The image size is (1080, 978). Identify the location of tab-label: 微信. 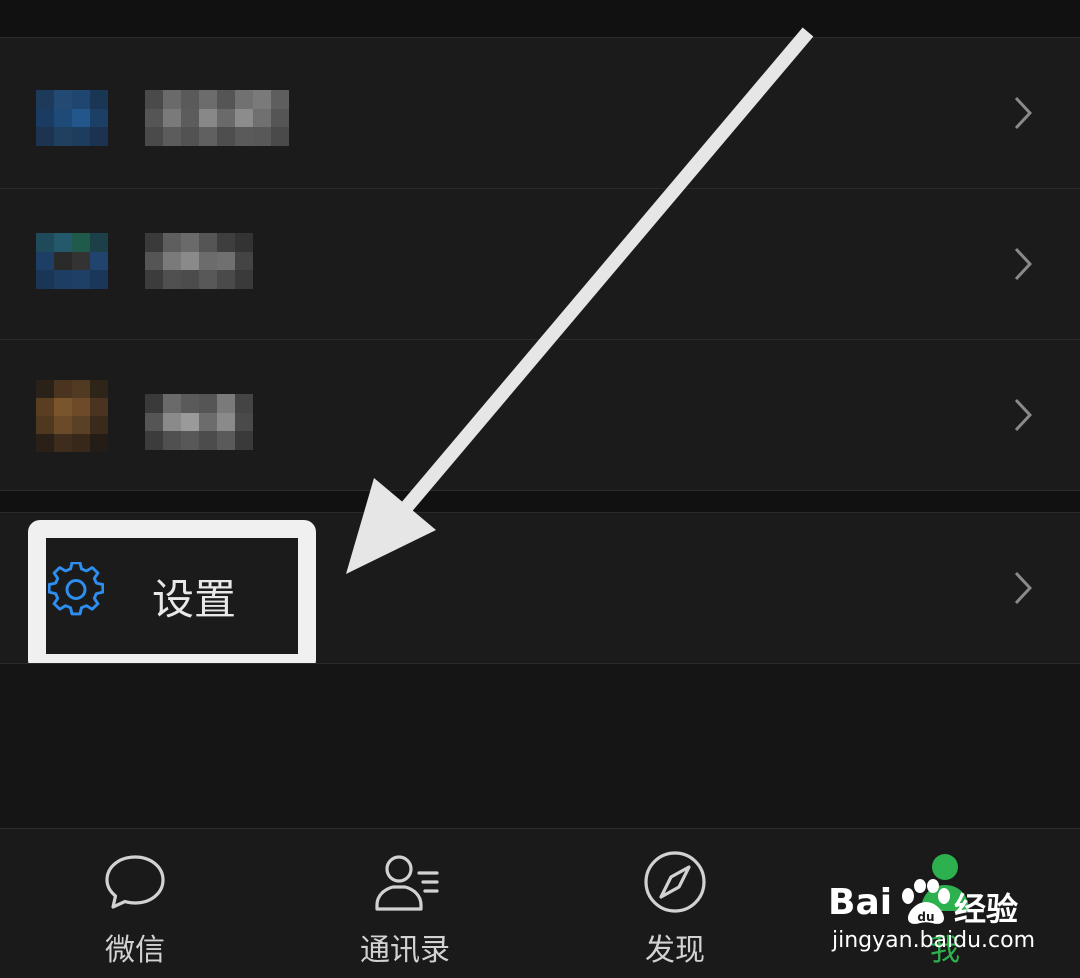
(135, 950).